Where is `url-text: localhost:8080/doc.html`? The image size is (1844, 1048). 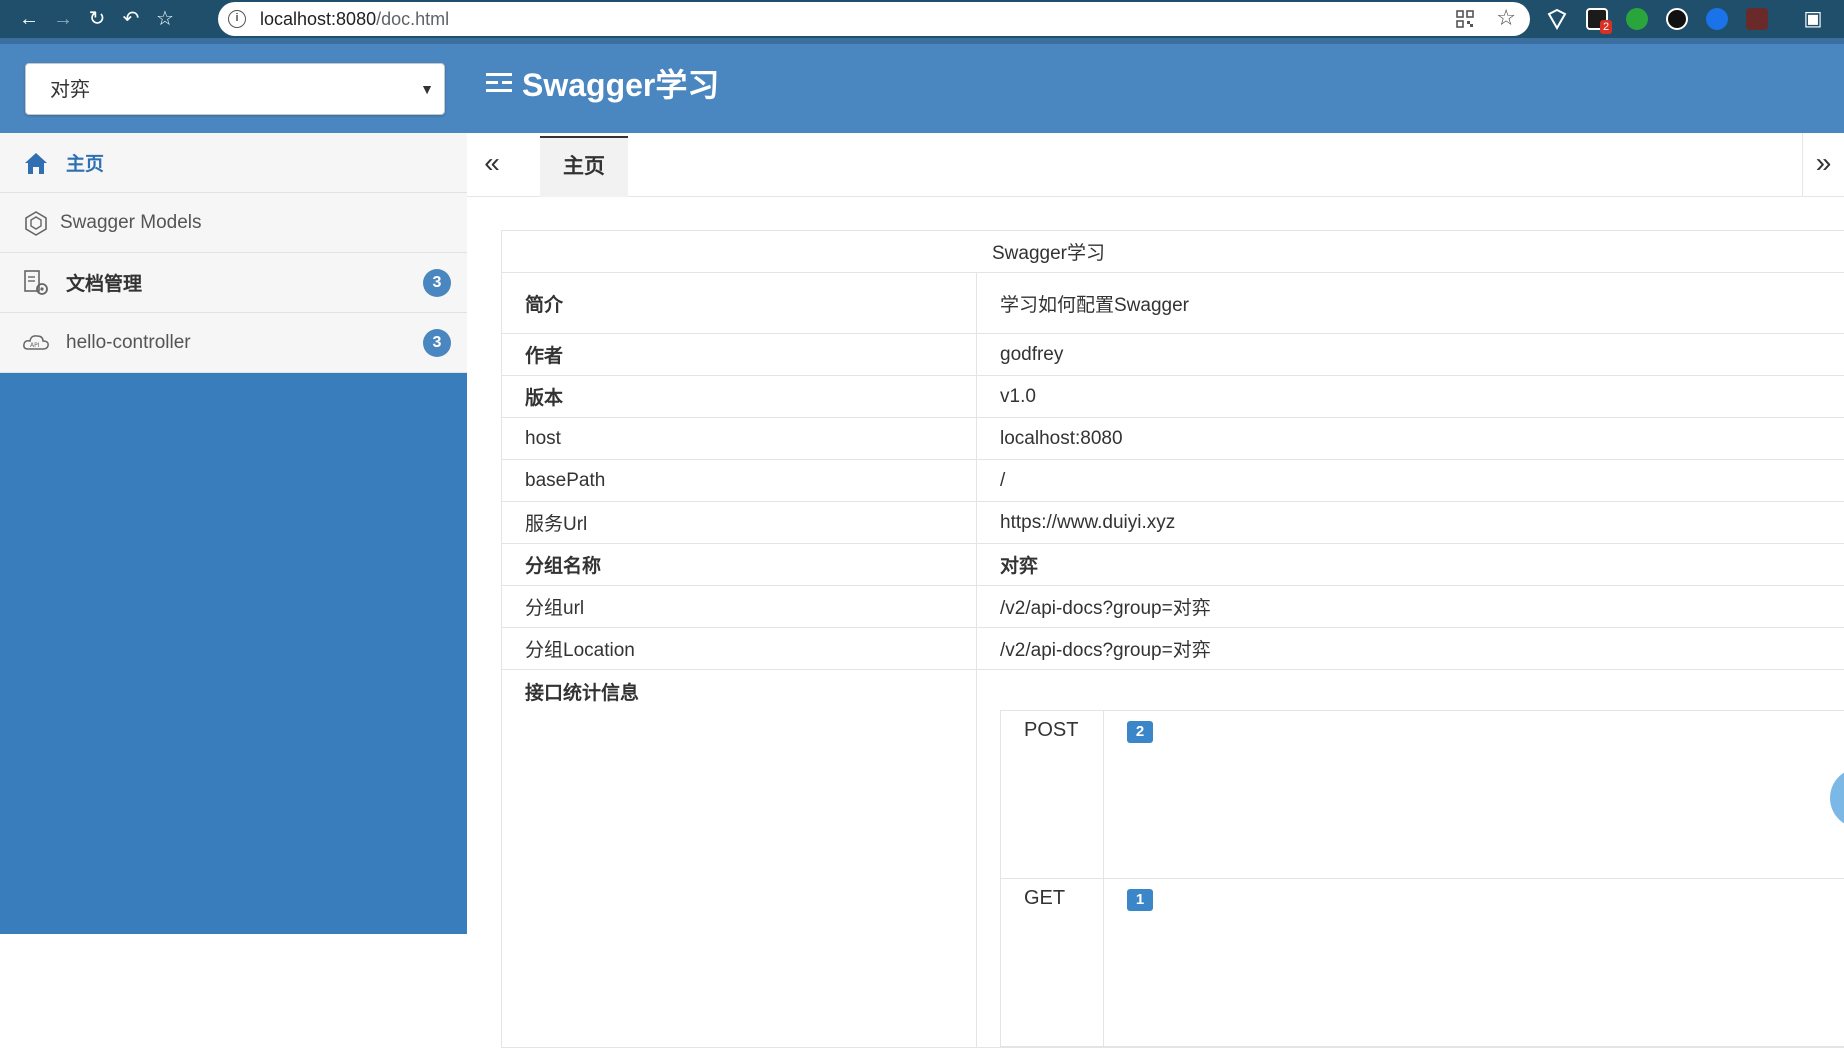 url-text: localhost:8080/doc.html is located at coordinates (354, 19).